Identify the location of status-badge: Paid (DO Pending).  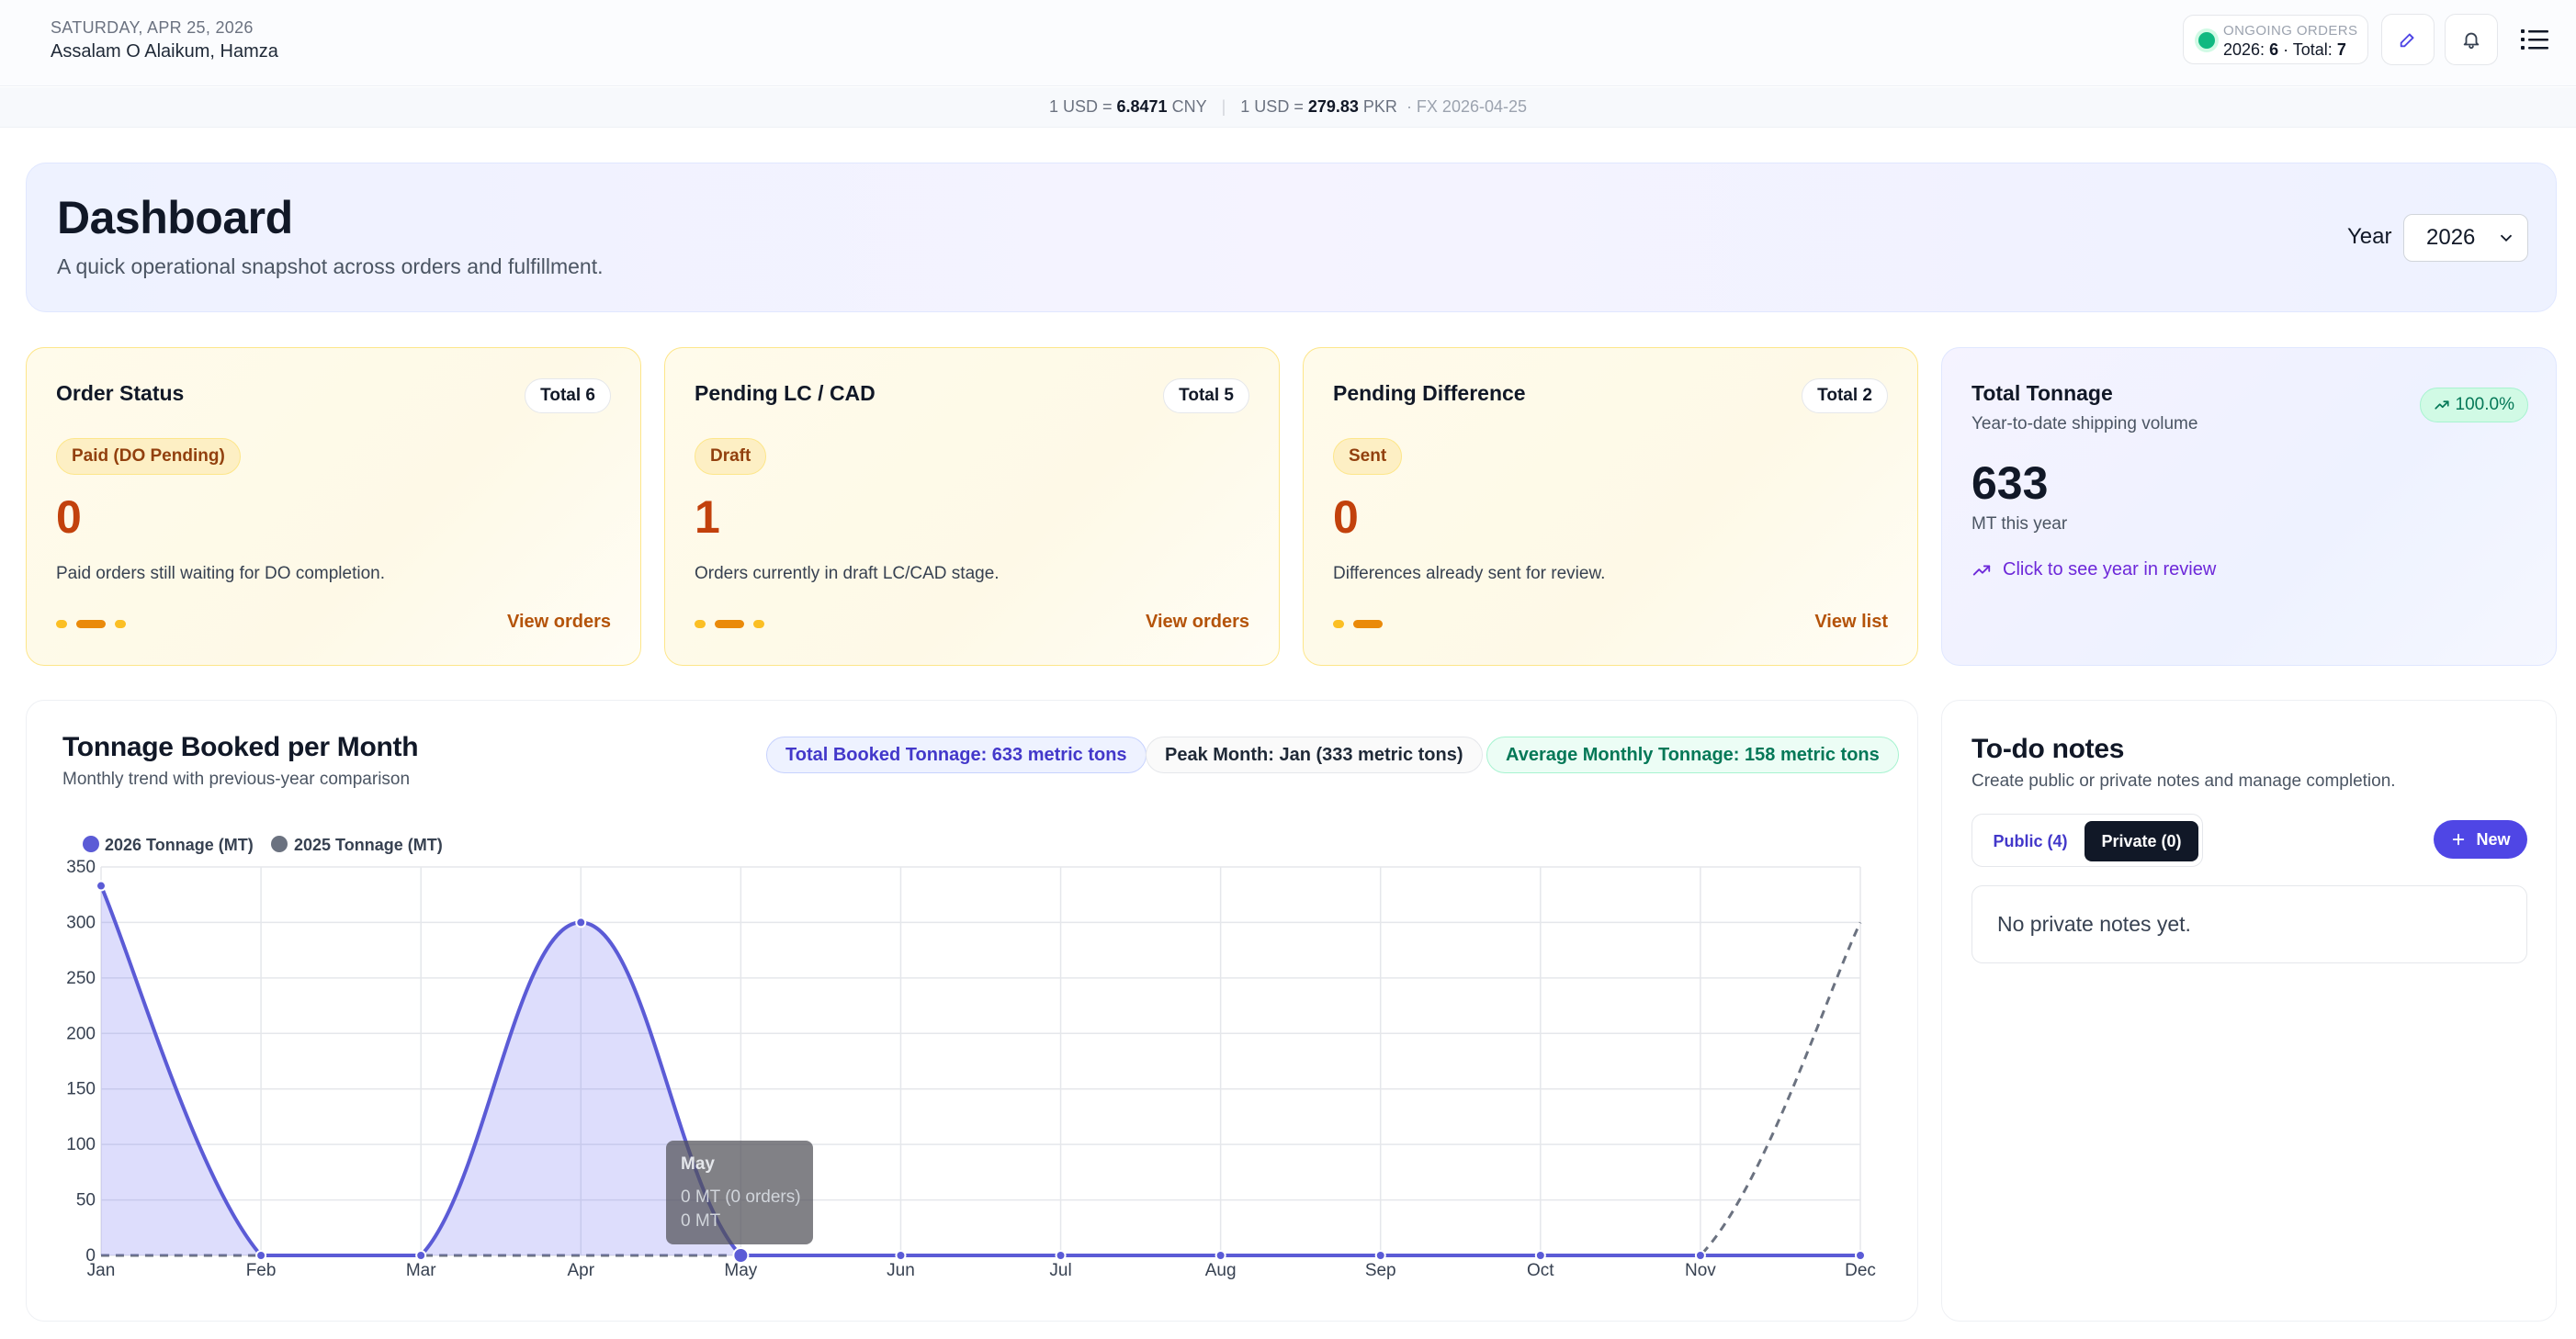
(148, 456).